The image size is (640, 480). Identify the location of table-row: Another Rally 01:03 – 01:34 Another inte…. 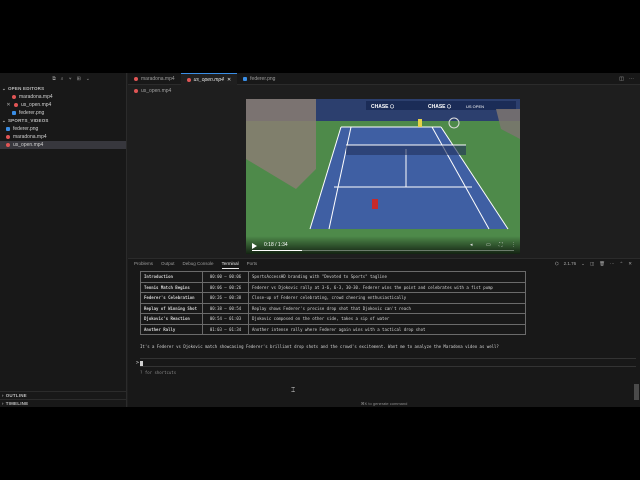
(333, 329).